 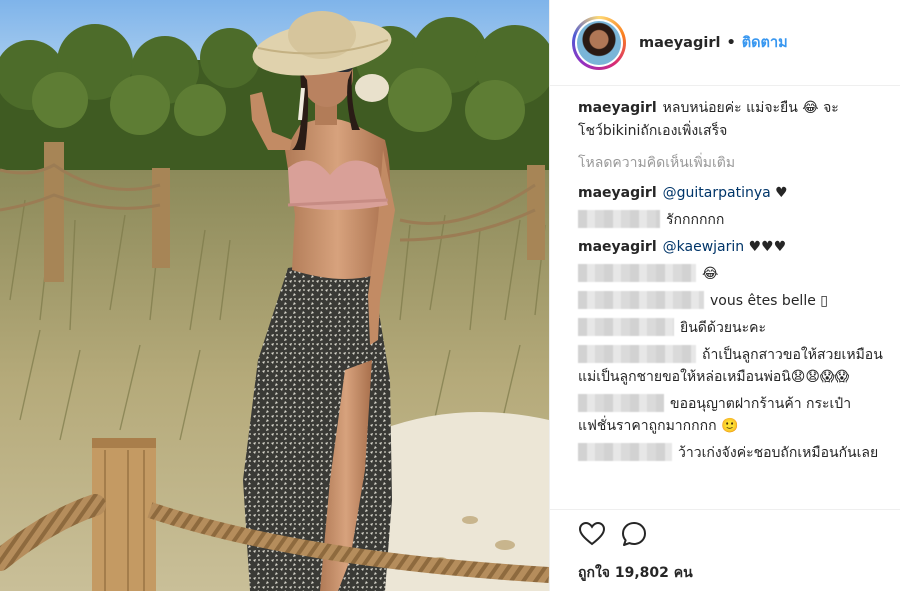 What do you see at coordinates (769, 301) in the screenshot?
I see `comment-text: vous êtes belle ▯` at bounding box center [769, 301].